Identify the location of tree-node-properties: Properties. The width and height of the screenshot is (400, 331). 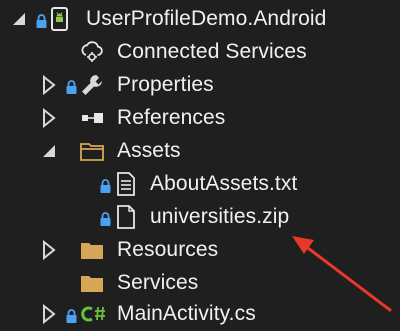
(200, 85).